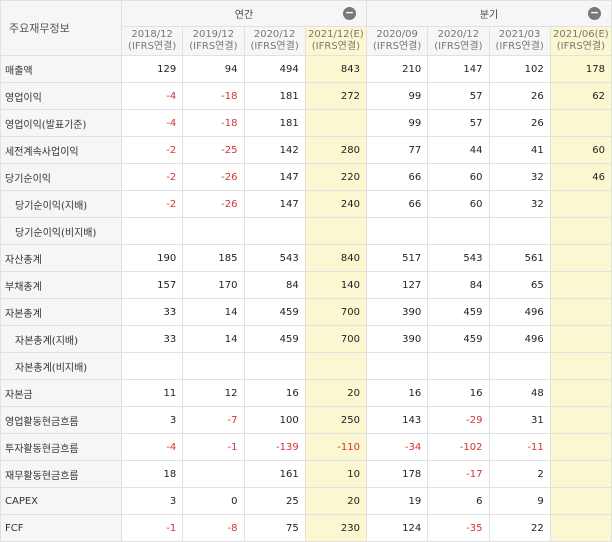 Image resolution: width=612 pixels, height=542 pixels. What do you see at coordinates (213, 393) in the screenshot?
I see `table-cell: 12` at bounding box center [213, 393].